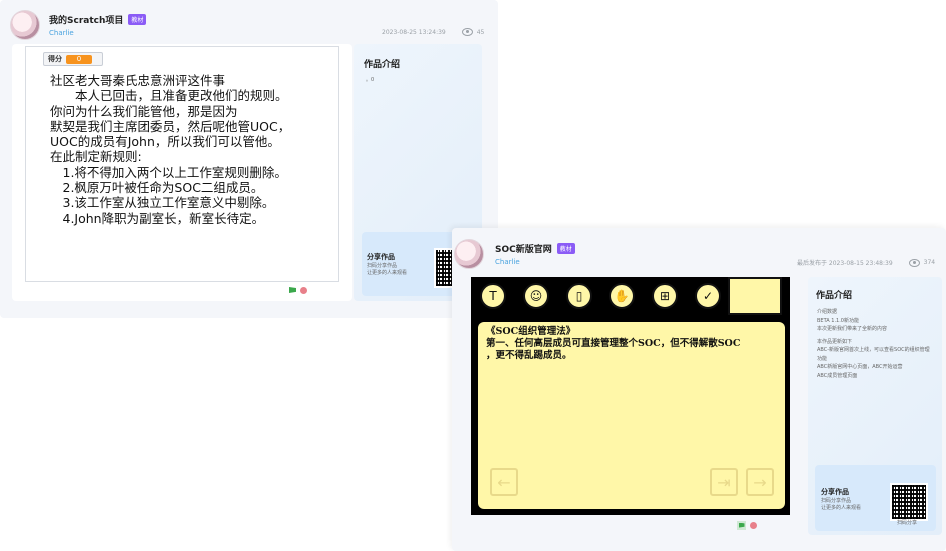 The image size is (946, 551). What do you see at coordinates (845, 263) in the screenshot?
I see `publish-date: 最后发布于 2023-08-15 23:48:39` at bounding box center [845, 263].